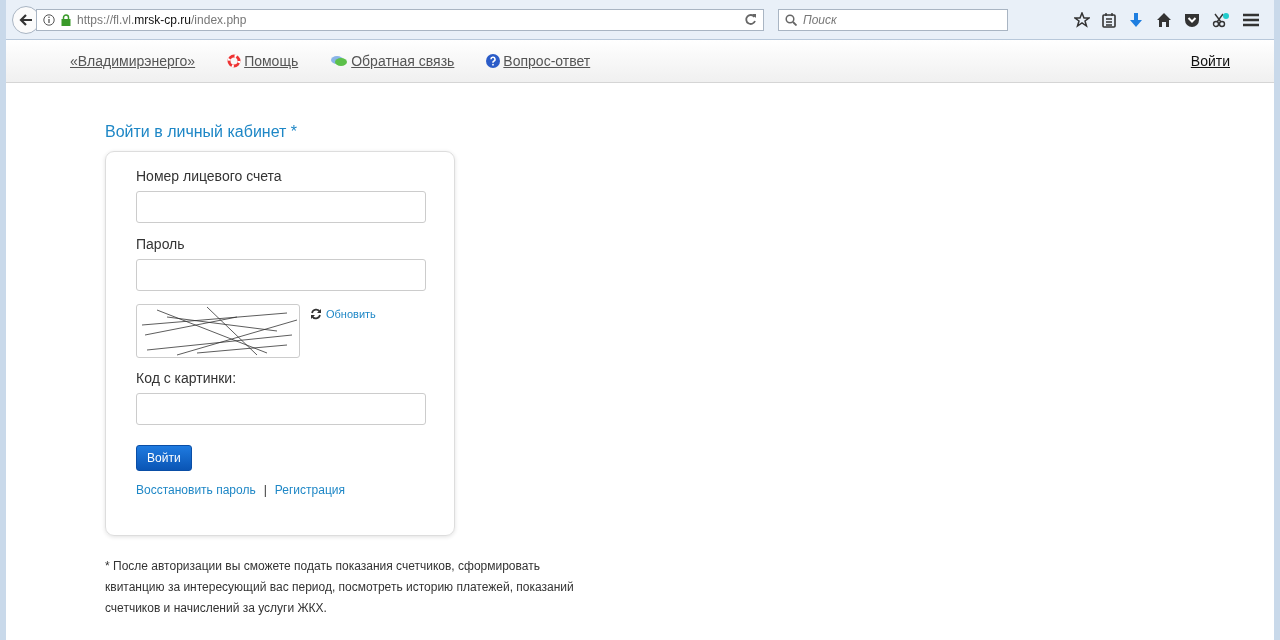  Describe the element at coordinates (26, 19) in the screenshot. I see `back-arrow-icon` at that location.